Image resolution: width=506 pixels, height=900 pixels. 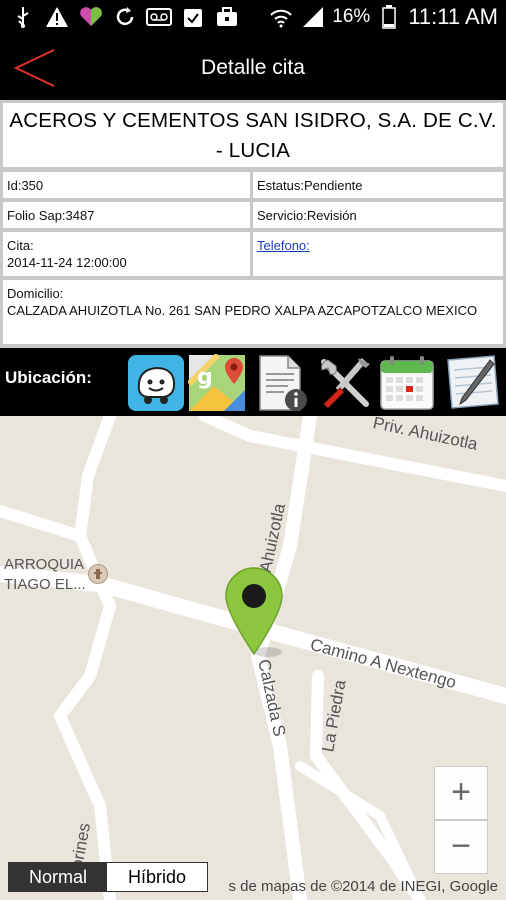 I want to click on calendar-icon, so click(x=407, y=383).